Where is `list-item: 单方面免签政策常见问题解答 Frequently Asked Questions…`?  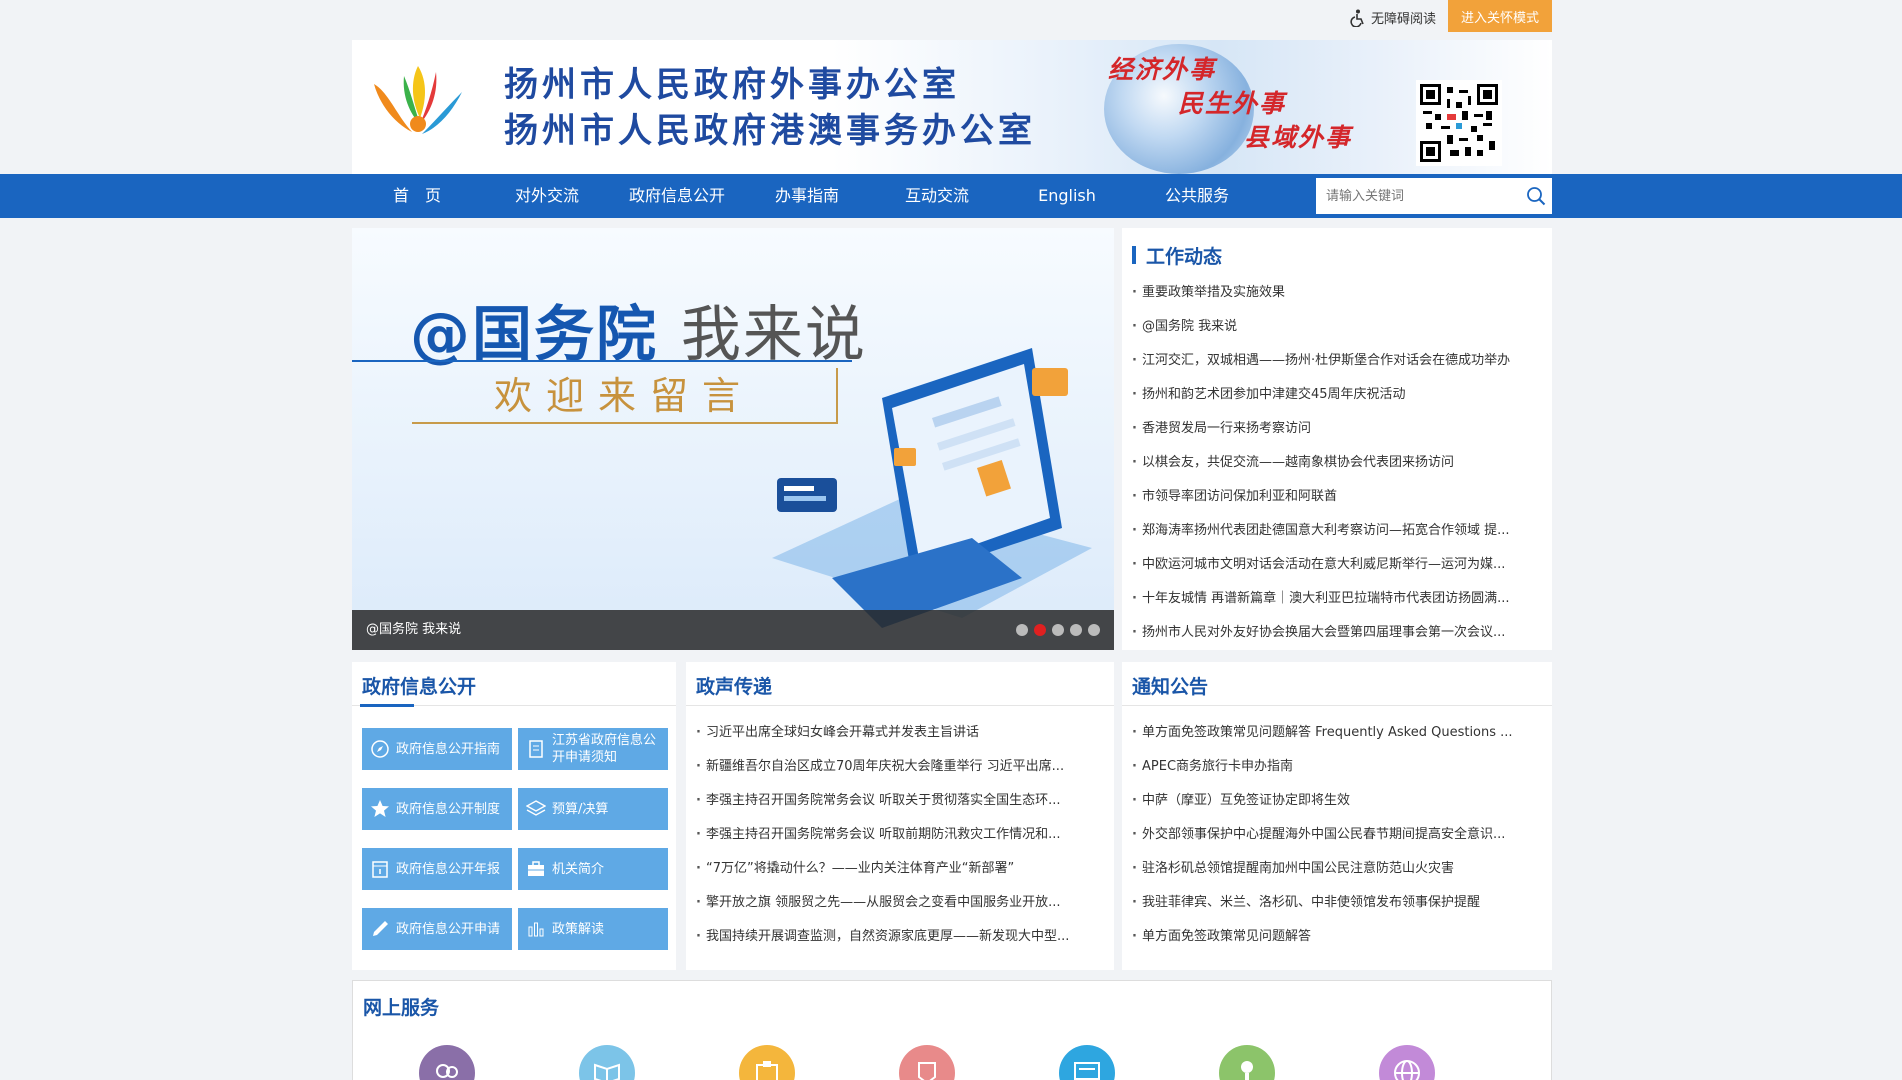 list-item: 单方面免签政策常见问题解答 Frequently Asked Questions… is located at coordinates (1338, 733).